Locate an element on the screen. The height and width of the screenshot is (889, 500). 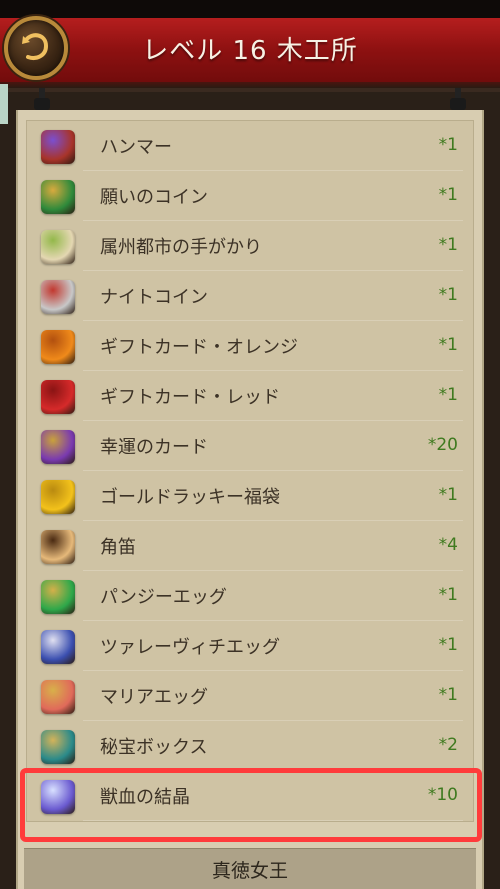
knight-coin-icon is located at coordinates (58, 297).